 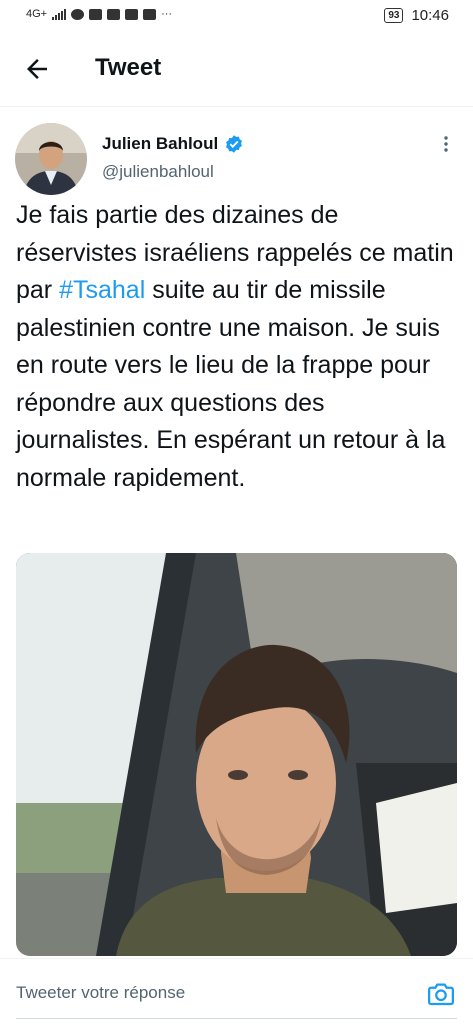 I want to click on mail-icon, so click(x=132, y=14).